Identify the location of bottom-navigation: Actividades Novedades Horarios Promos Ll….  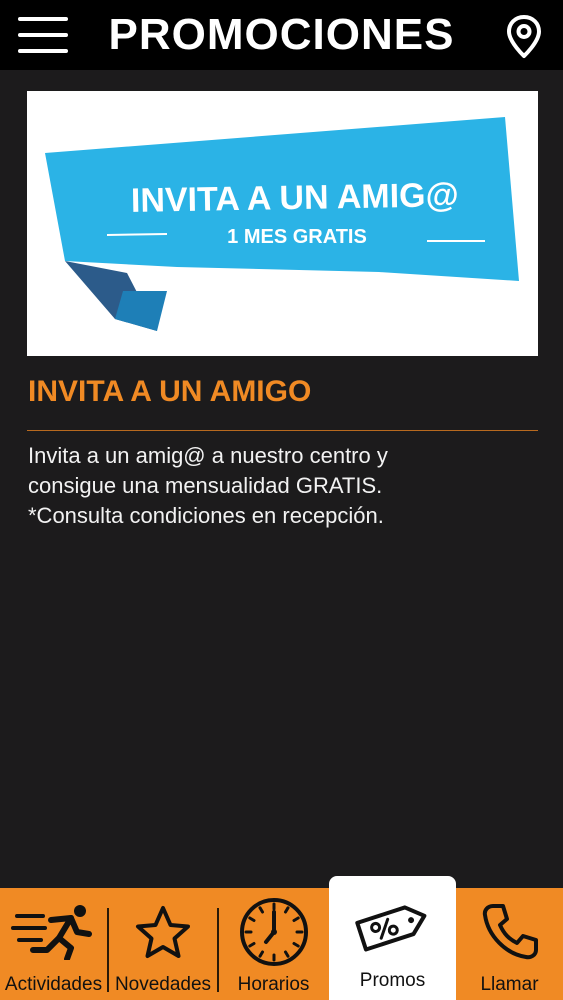
(281, 938).